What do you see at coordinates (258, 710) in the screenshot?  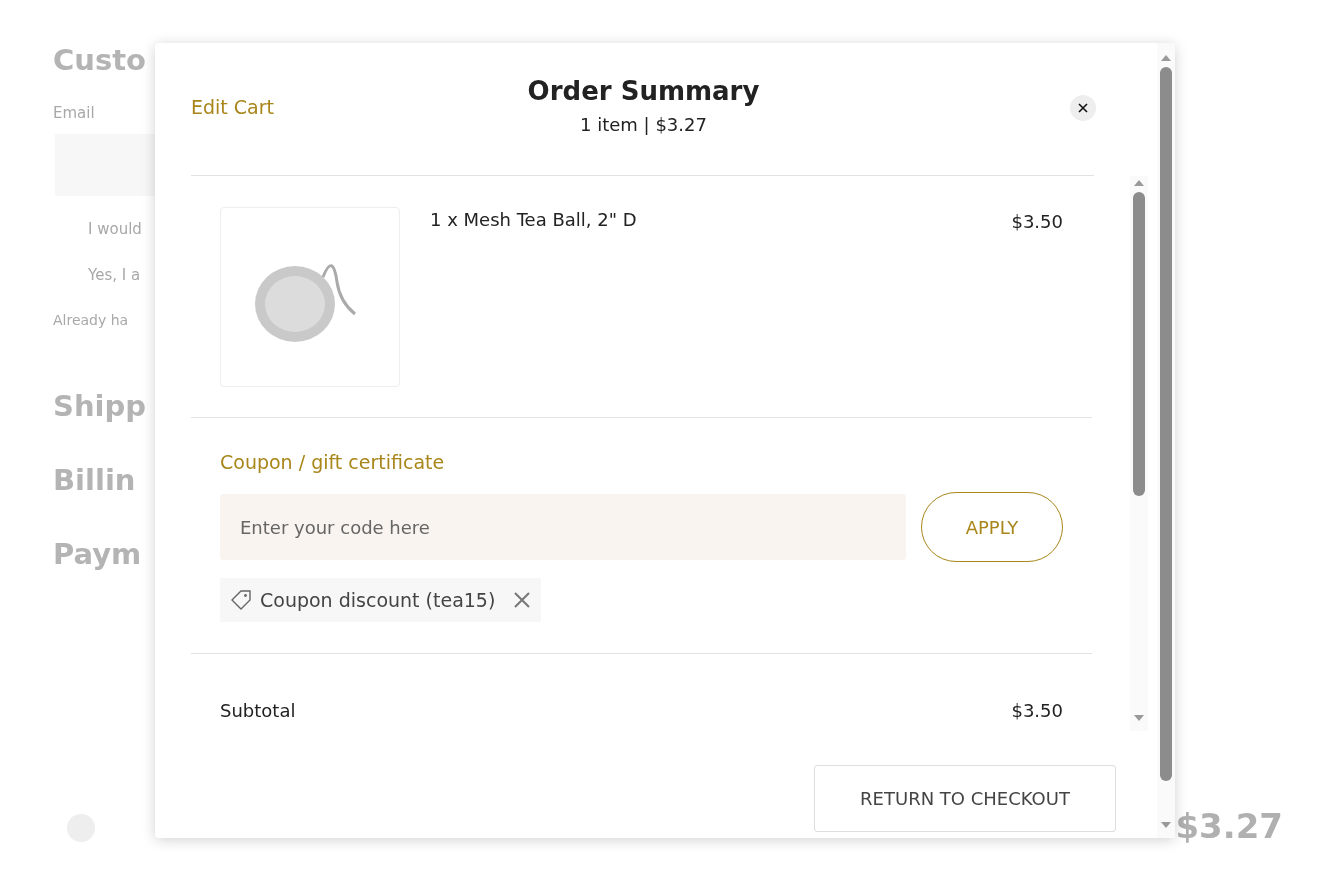 I see `total-label: Subtotal` at bounding box center [258, 710].